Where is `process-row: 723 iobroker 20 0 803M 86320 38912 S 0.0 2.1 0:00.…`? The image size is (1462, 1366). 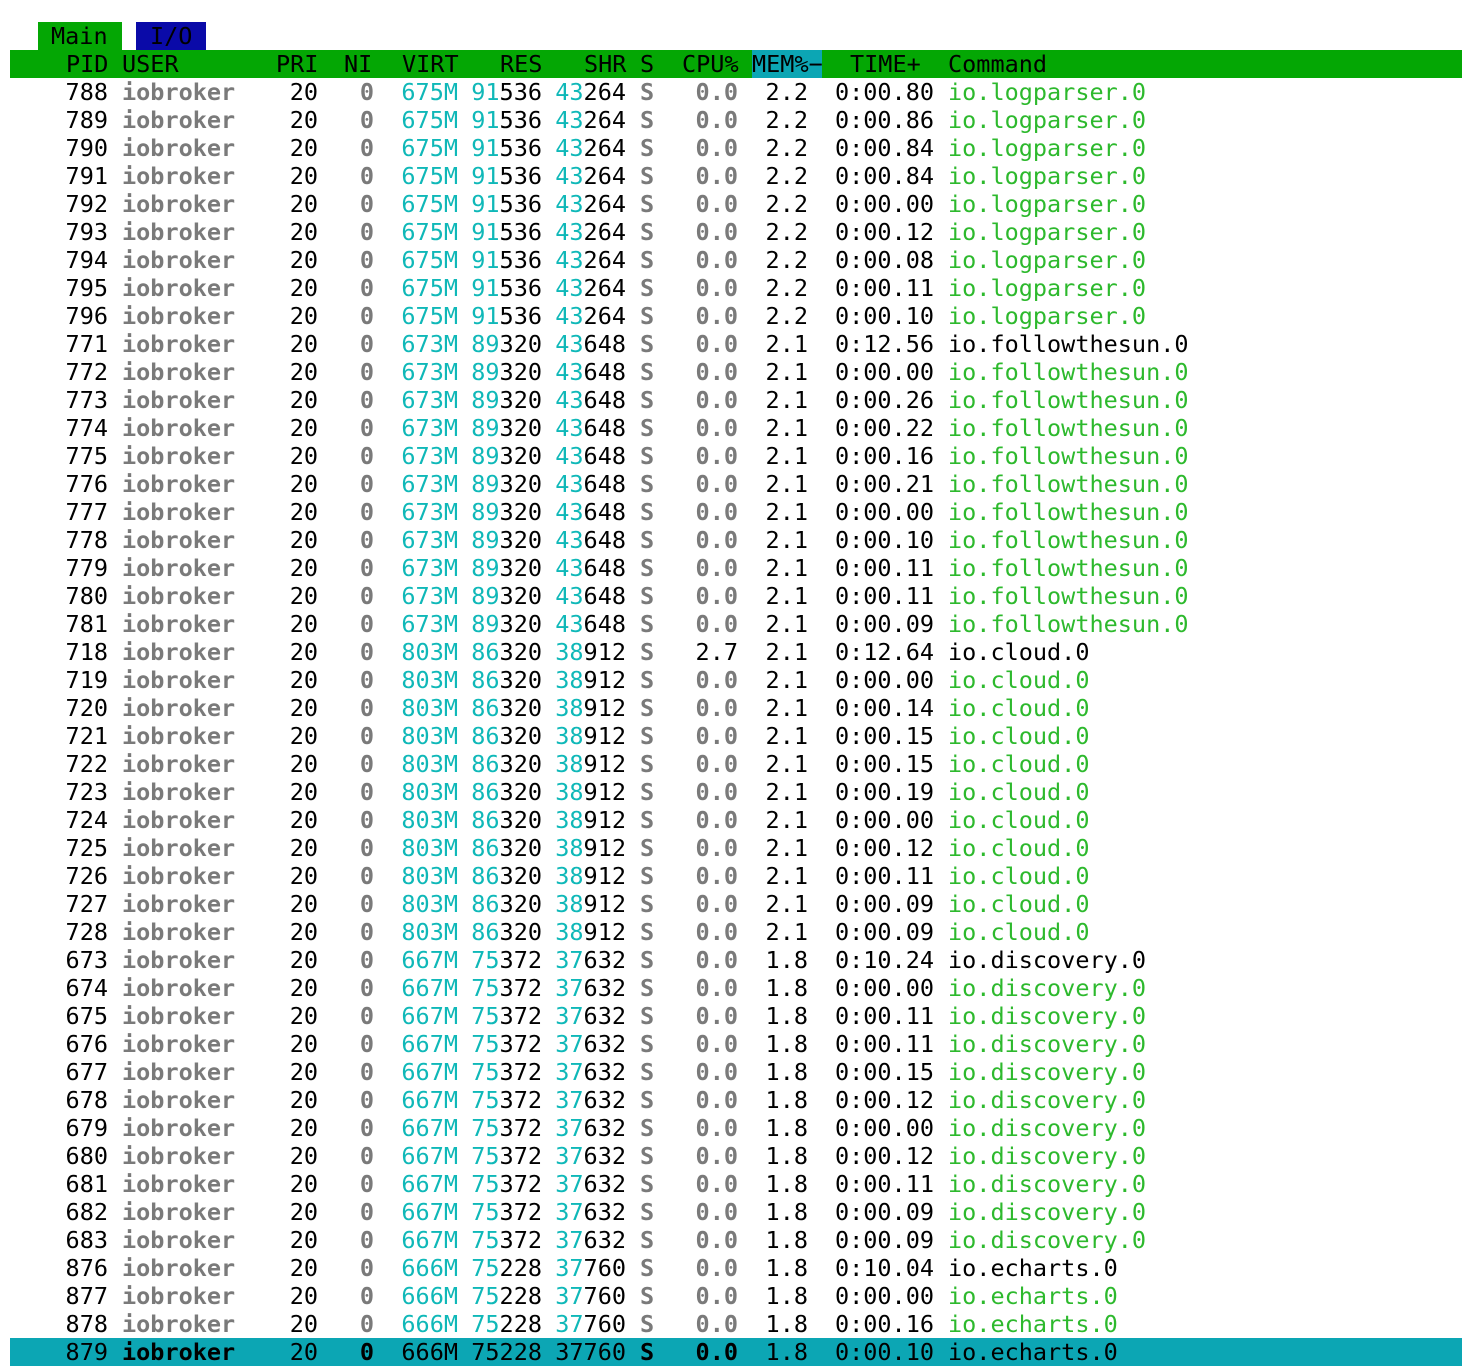
process-row: 723 iobroker 20 0 803M 86320 38912 S 0.0 2.1 0:00.… is located at coordinates (731, 792).